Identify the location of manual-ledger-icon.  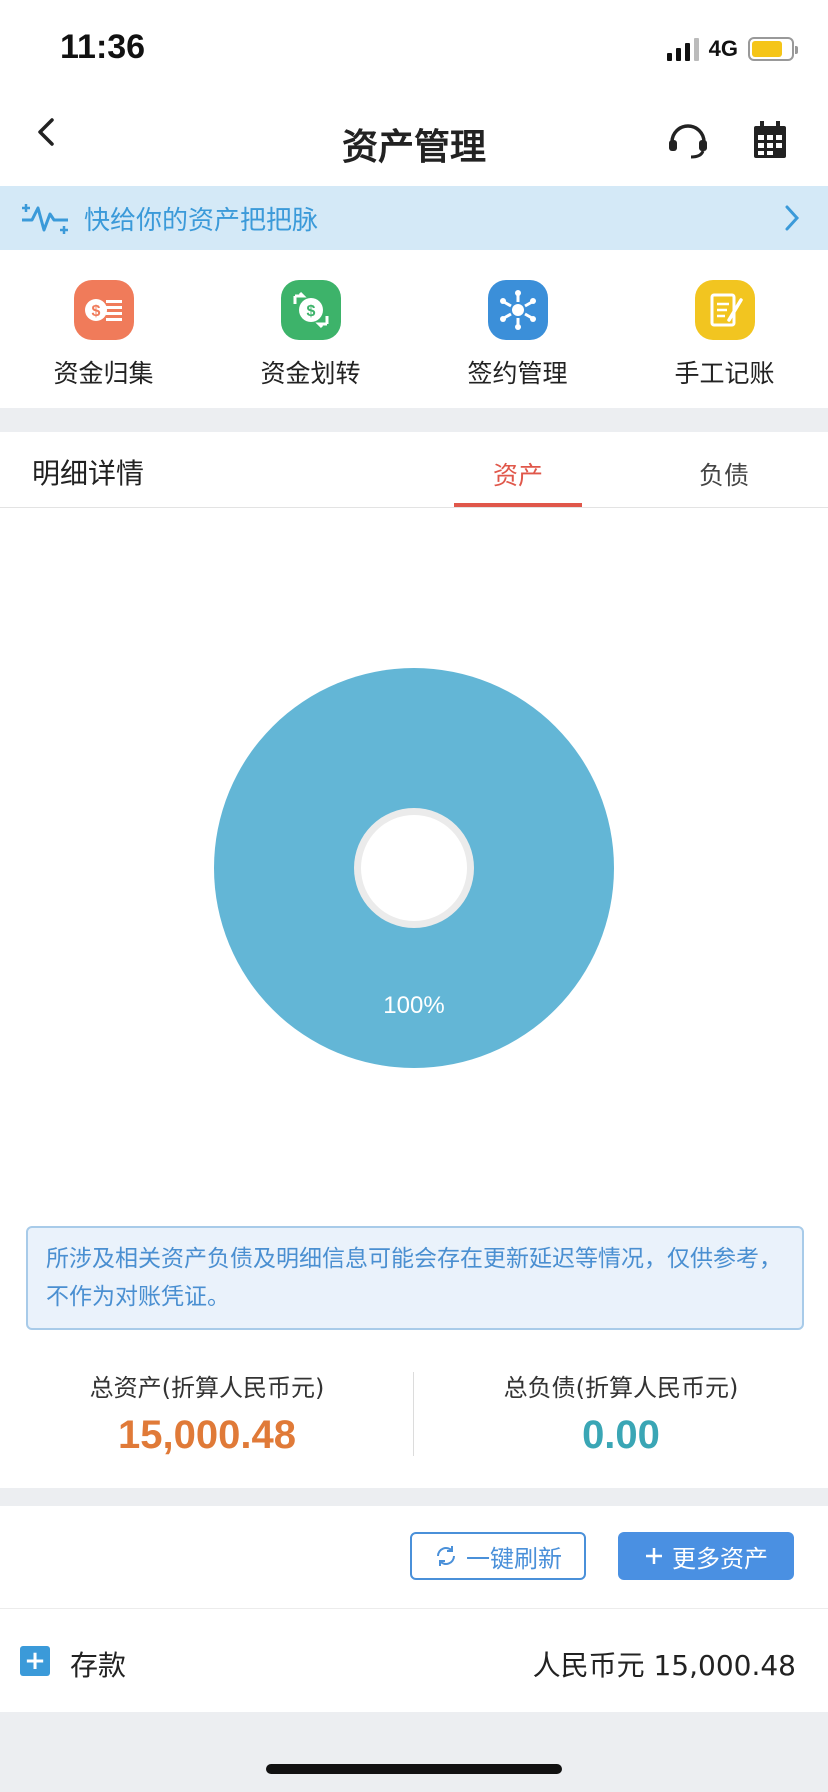
(724, 310).